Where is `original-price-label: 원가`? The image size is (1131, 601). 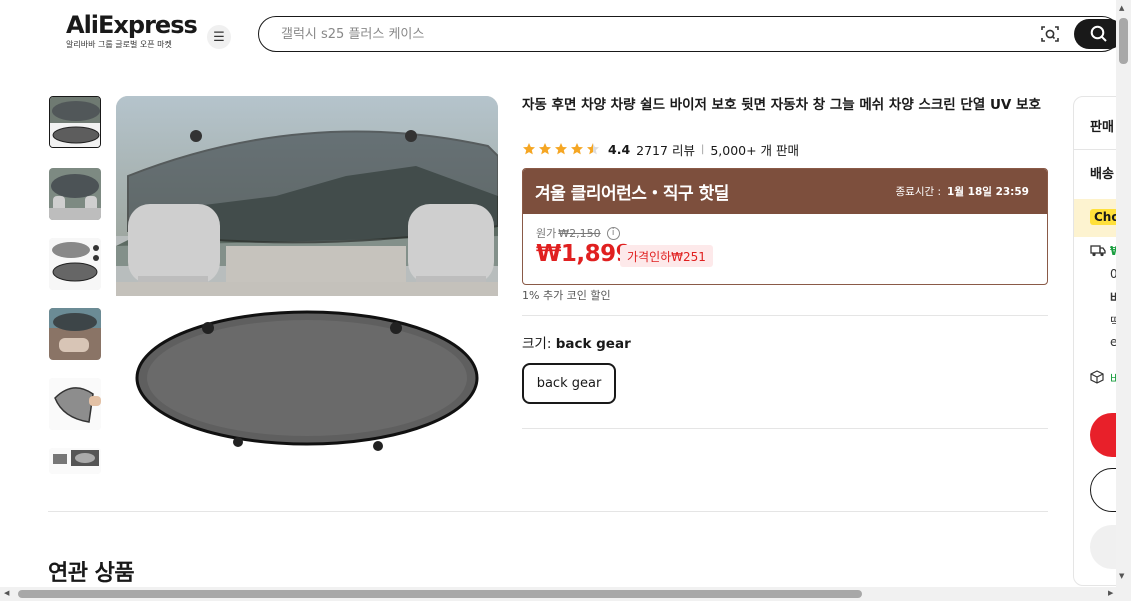
original-price-label: 원가 is located at coordinates (546, 233).